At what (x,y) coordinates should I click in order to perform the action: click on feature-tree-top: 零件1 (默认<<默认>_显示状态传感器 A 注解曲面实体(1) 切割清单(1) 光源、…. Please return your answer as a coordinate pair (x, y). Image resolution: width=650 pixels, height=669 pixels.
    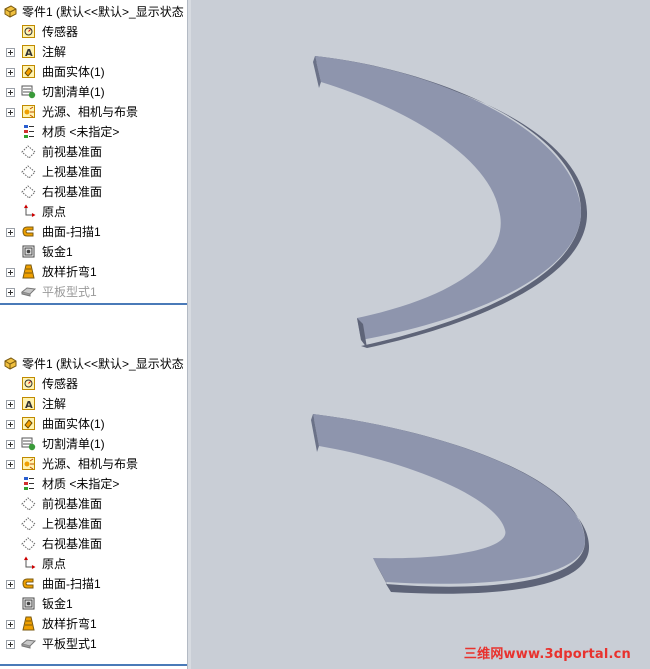
    Looking at the image, I should click on (94, 152).